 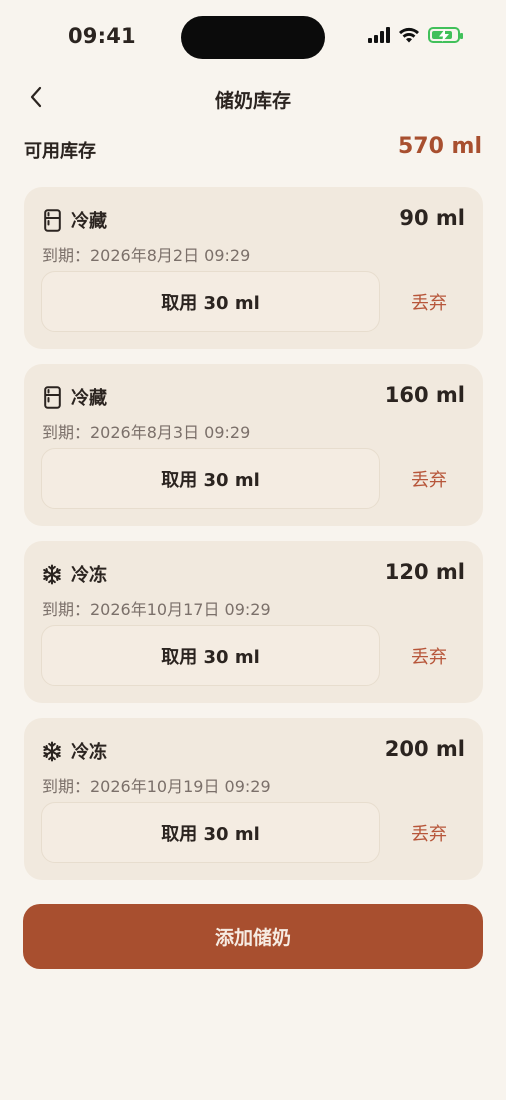 I want to click on available-stock-label: 可用库存, so click(x=60, y=151).